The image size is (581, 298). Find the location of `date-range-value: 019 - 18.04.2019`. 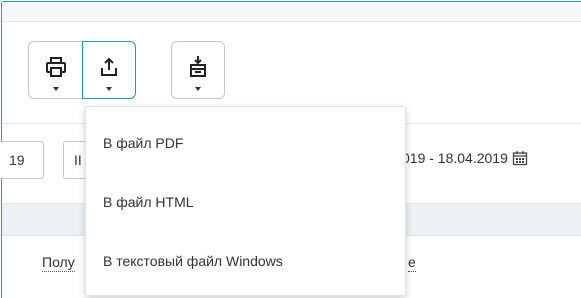

date-range-value: 019 - 18.04.2019 is located at coordinates (455, 158).